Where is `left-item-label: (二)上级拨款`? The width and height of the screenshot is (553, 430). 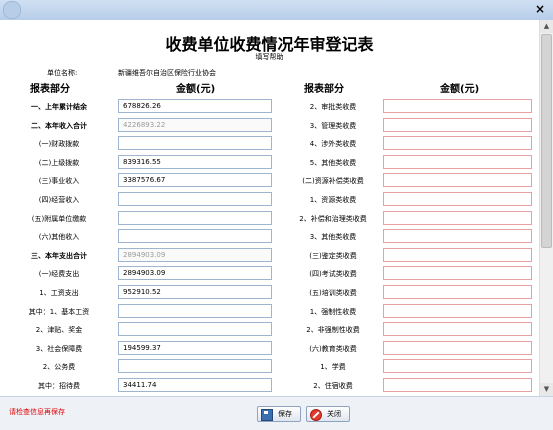
left-item-label: (二)上级拨款 is located at coordinates (59, 162).